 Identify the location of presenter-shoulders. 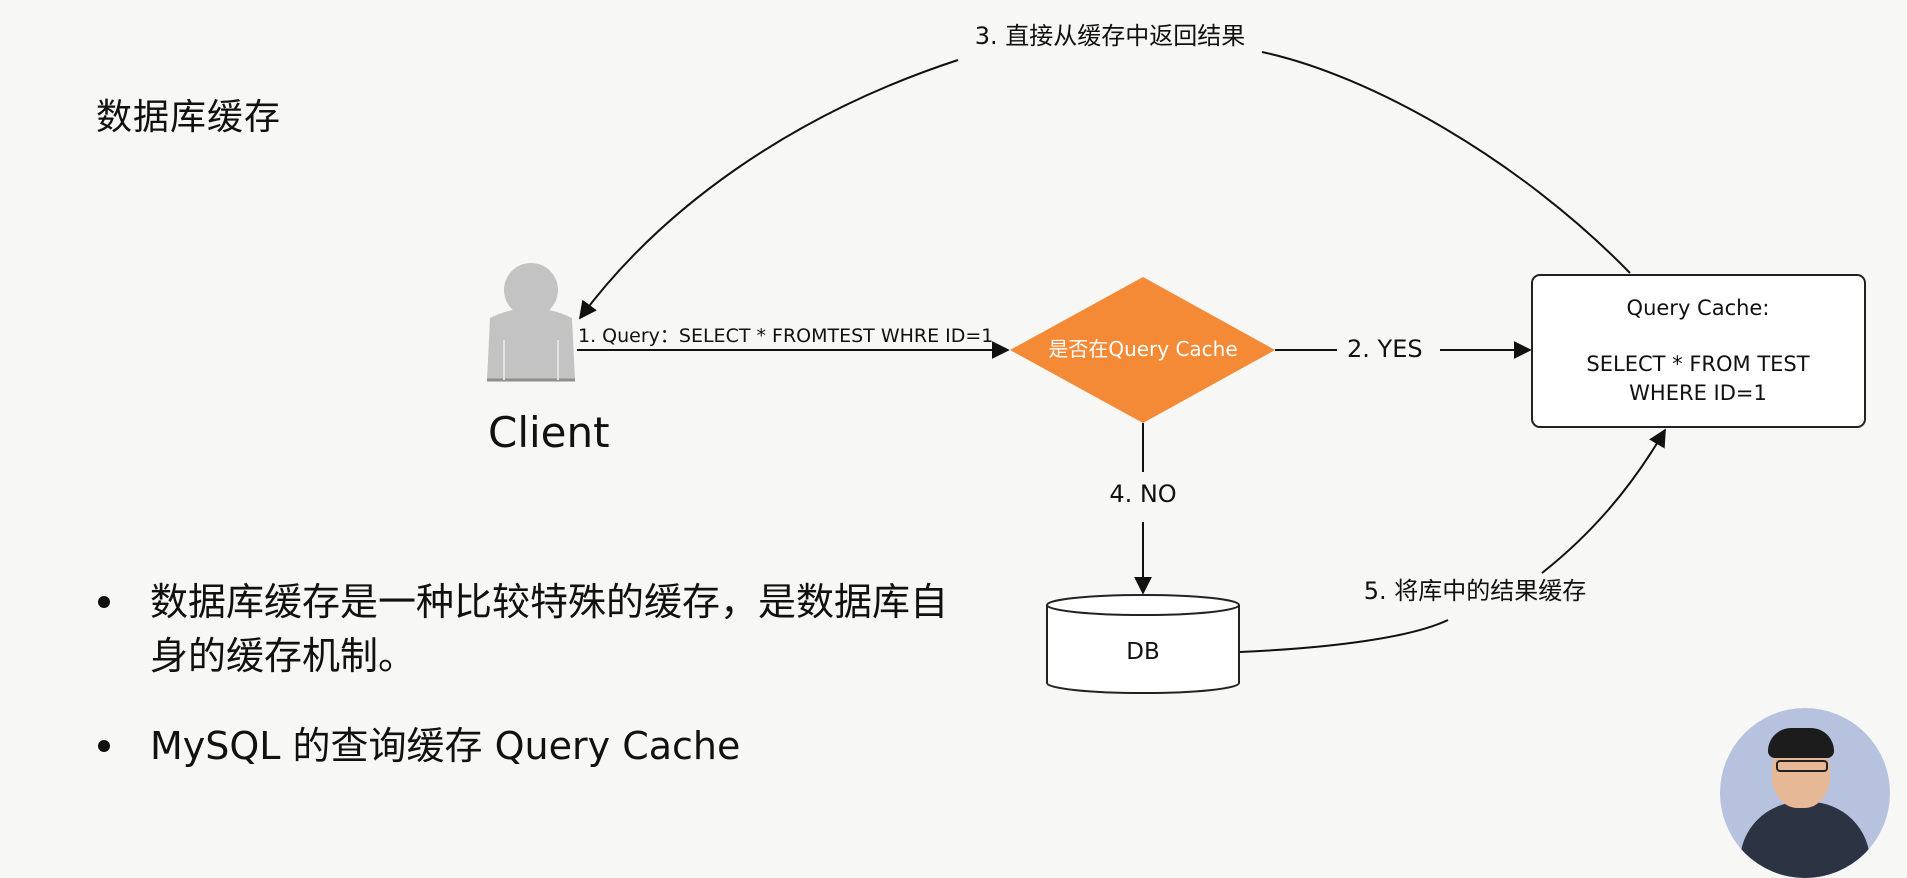
(1805, 840).